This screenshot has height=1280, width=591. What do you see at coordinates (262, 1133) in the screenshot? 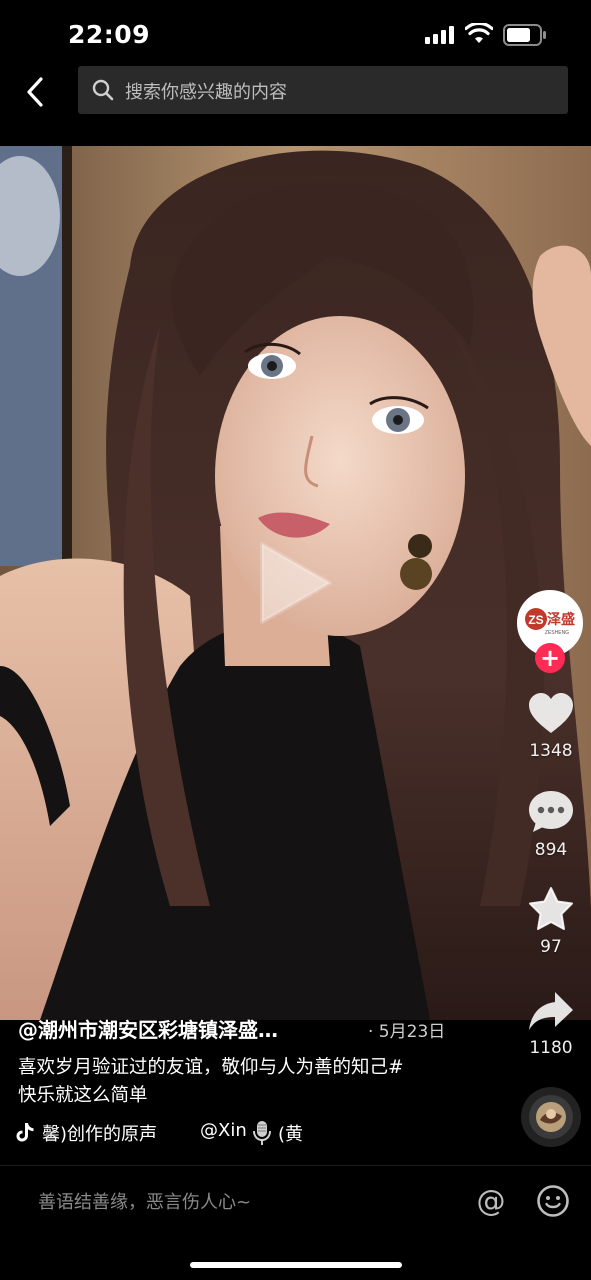
I see `microphone-emoji-icon` at bounding box center [262, 1133].